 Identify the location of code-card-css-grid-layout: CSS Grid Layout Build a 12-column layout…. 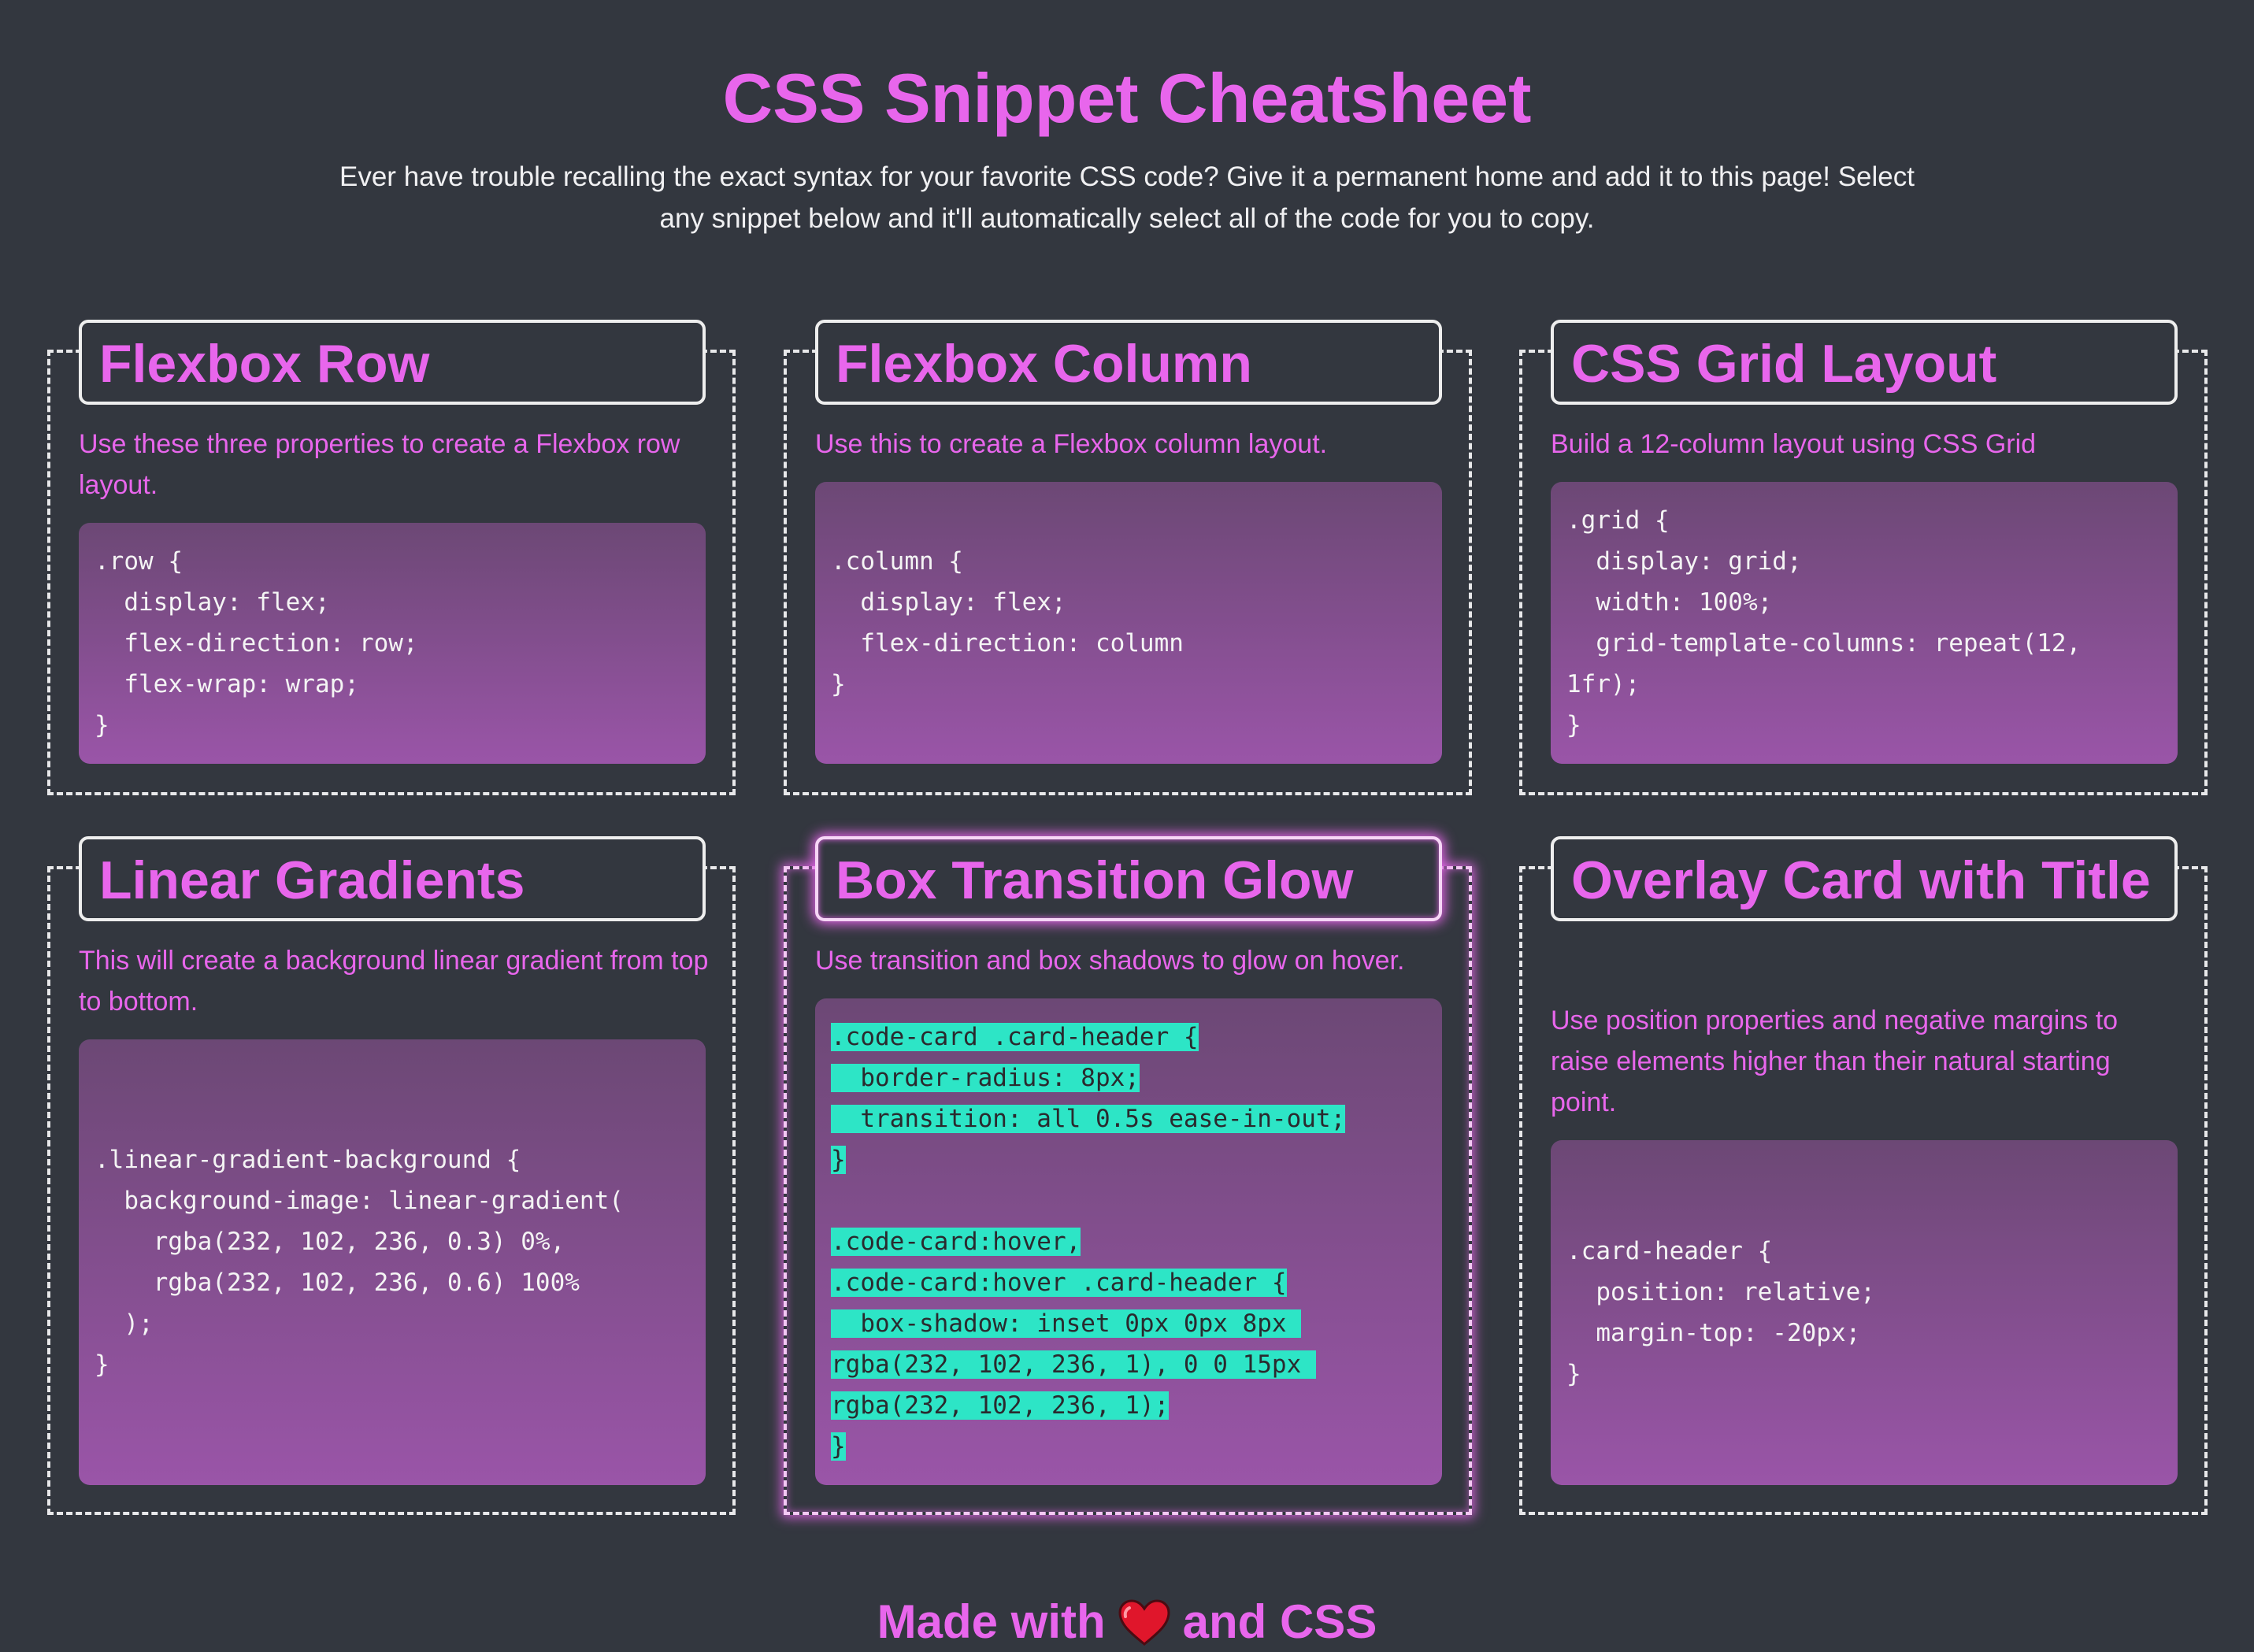
(1864, 557).